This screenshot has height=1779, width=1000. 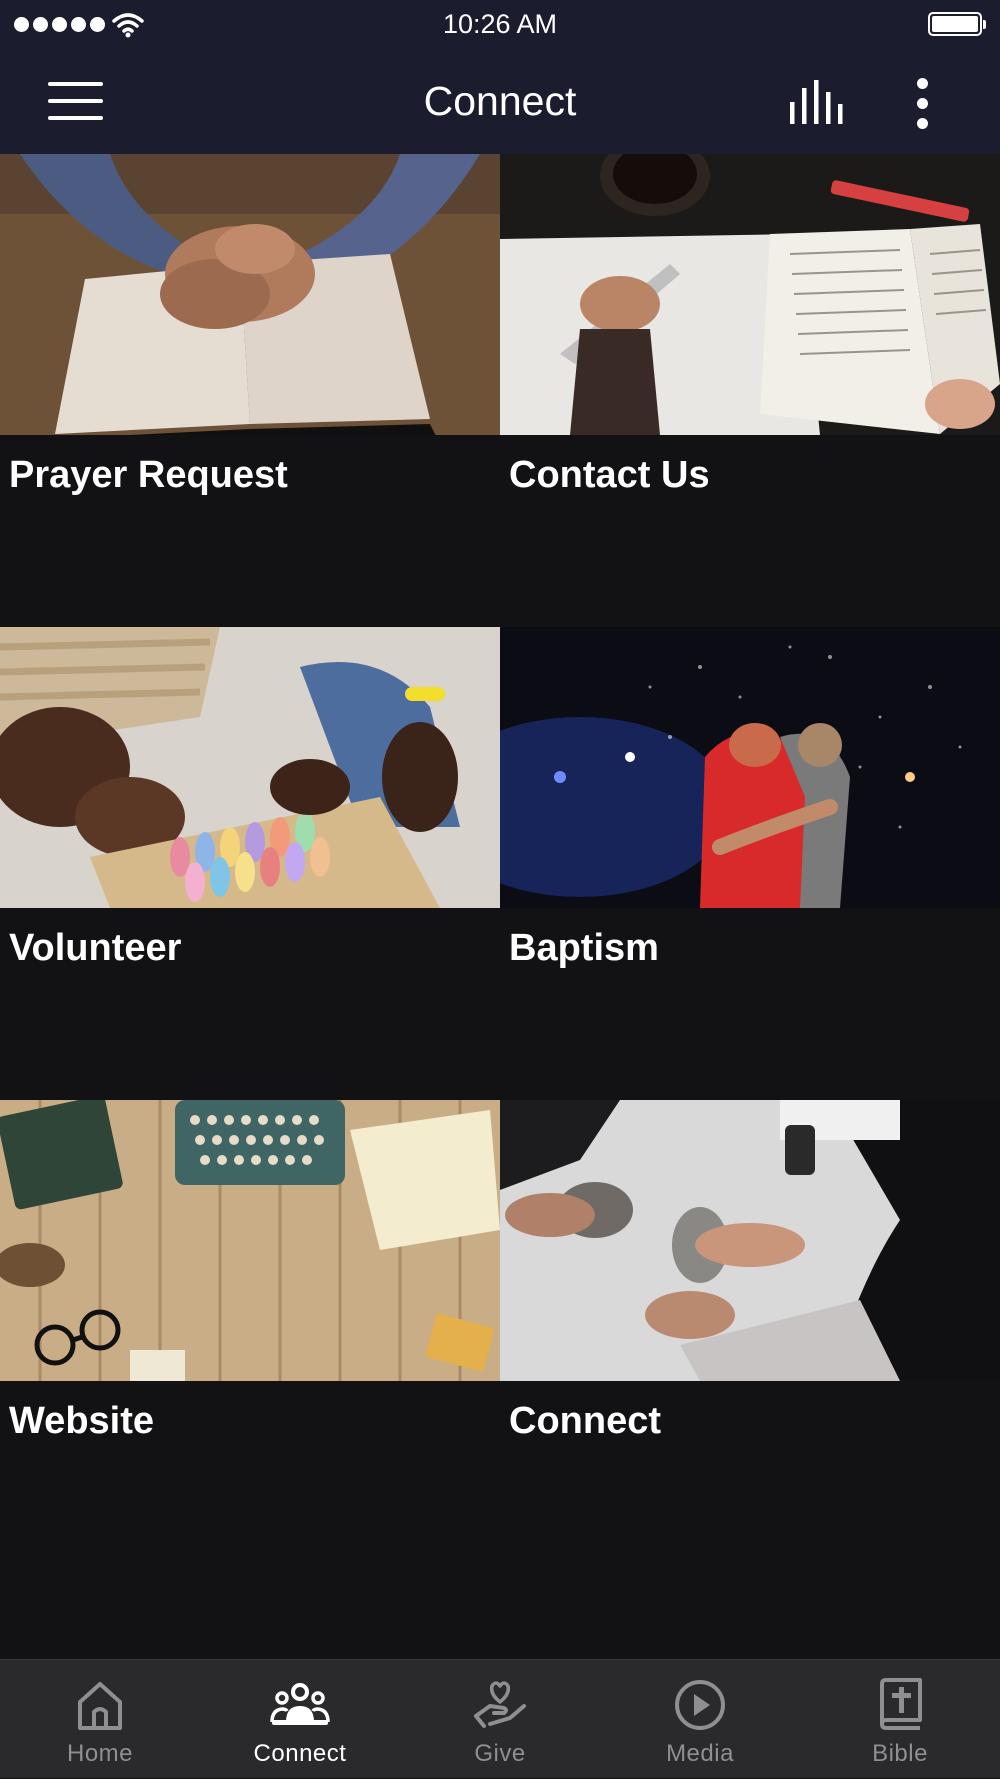 I want to click on card-contact-us: Contact Us, so click(x=750, y=390).